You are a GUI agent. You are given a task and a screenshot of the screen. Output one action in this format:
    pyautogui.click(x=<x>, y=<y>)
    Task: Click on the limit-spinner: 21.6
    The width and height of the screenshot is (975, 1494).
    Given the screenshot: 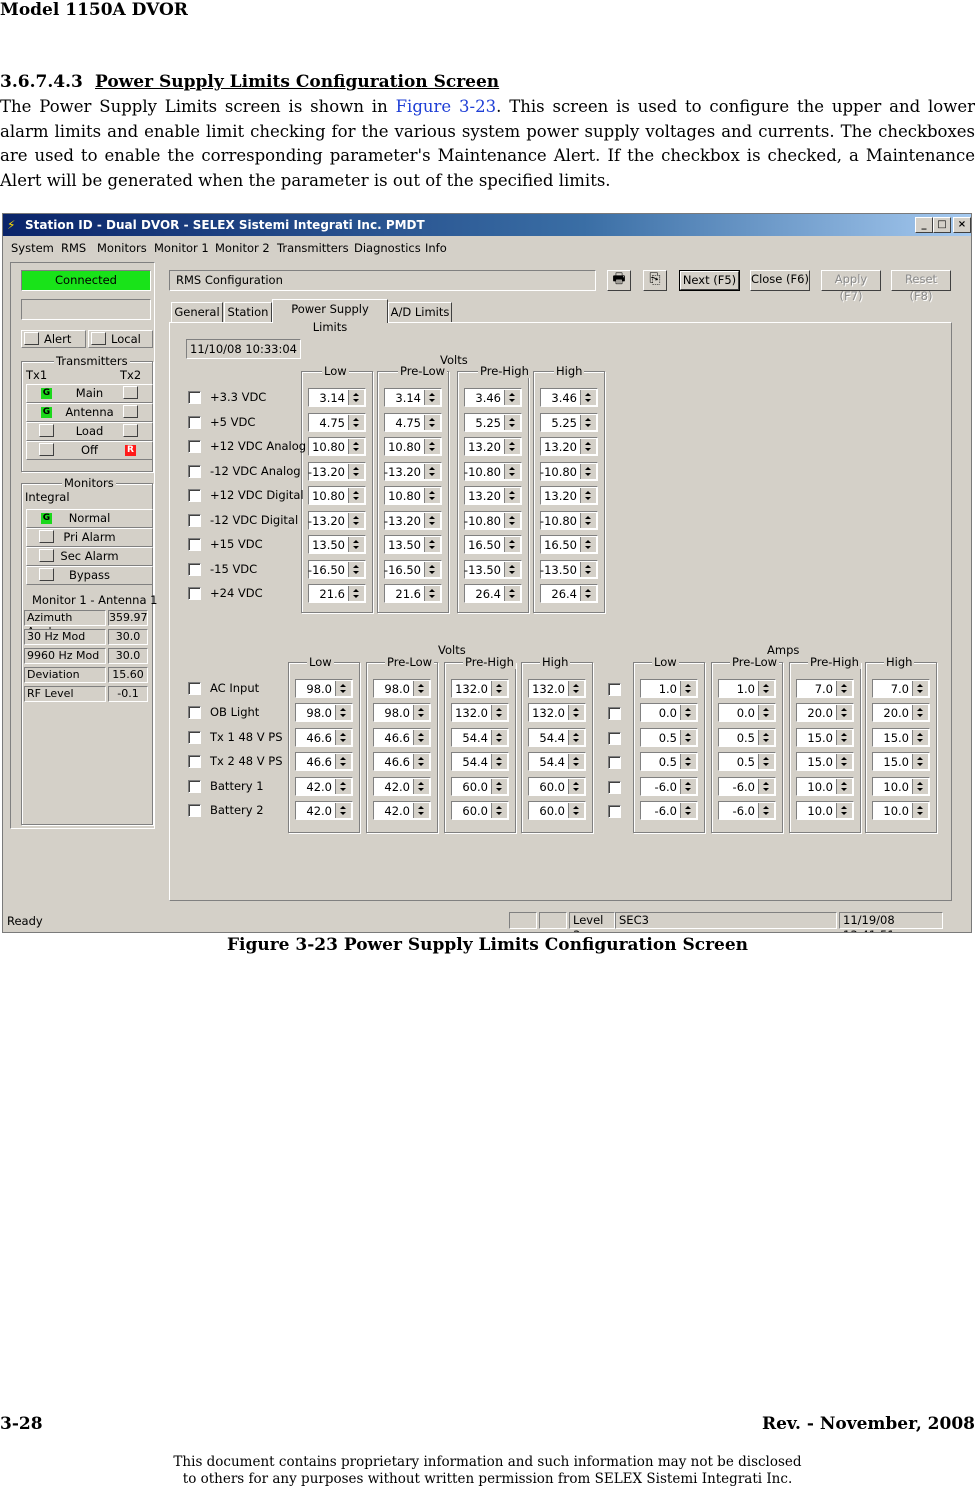 What is the action you would take?
    pyautogui.click(x=413, y=593)
    